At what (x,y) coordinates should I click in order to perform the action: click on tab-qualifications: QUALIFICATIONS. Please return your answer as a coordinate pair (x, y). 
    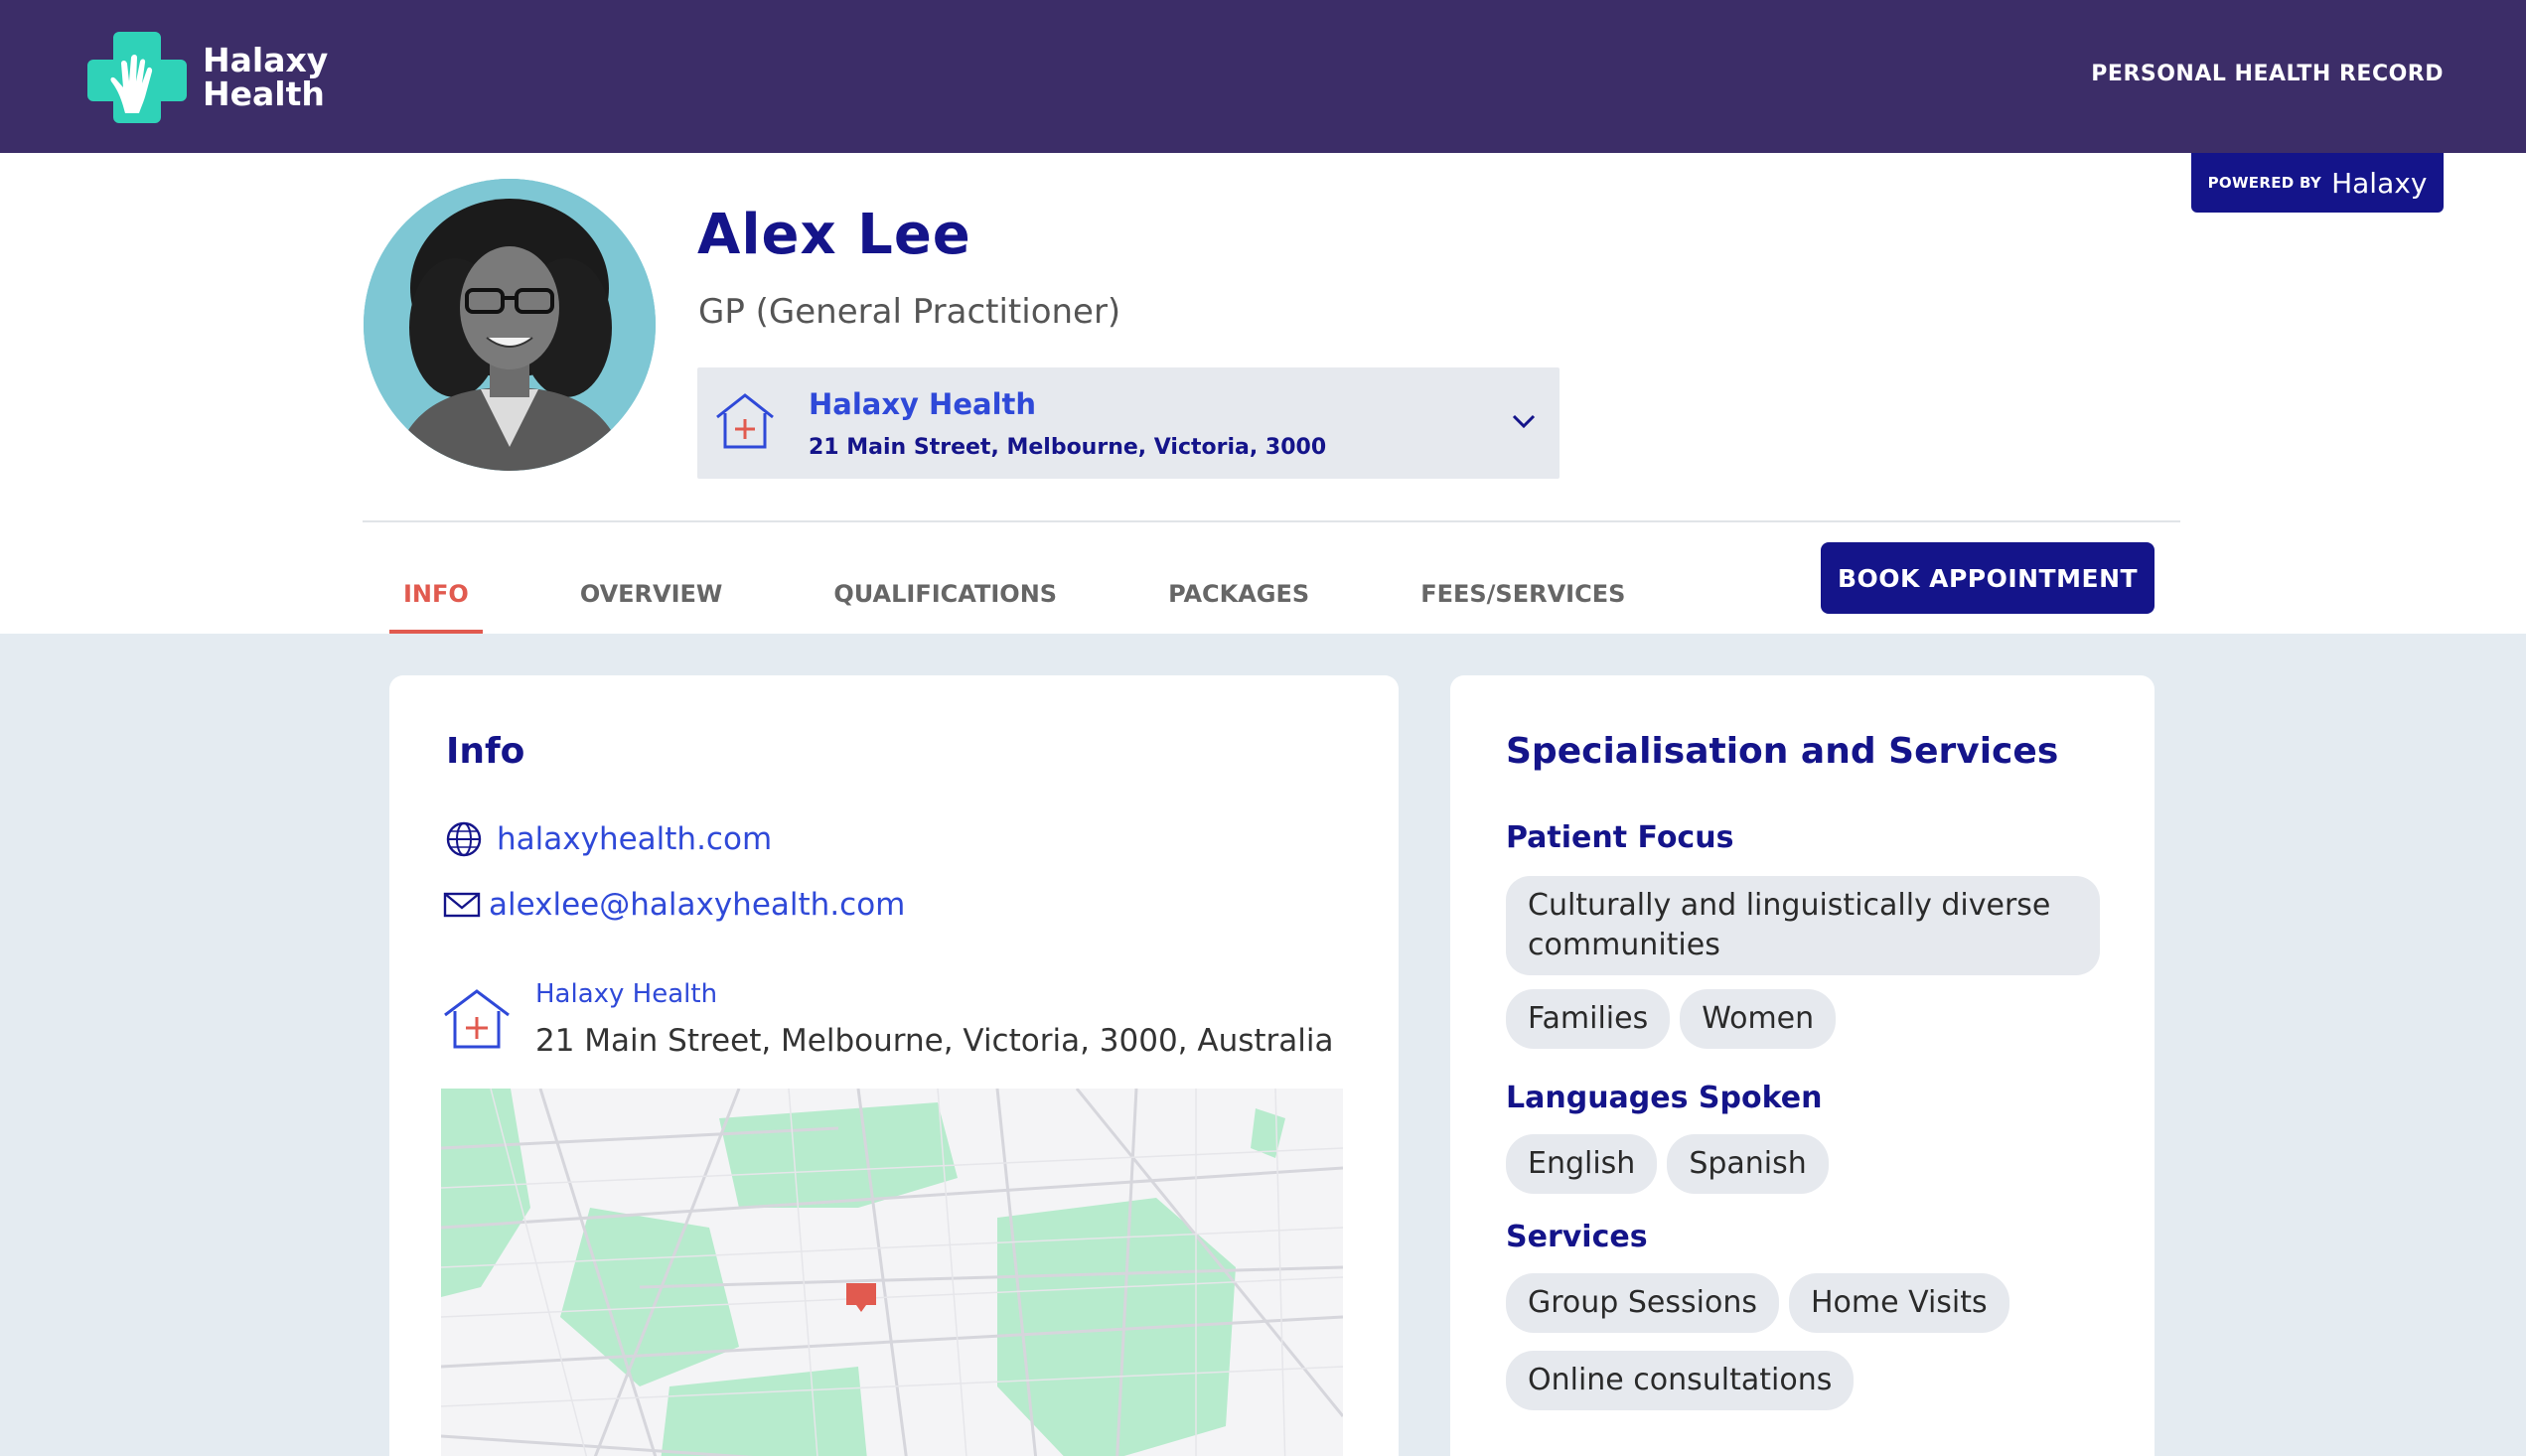
    Looking at the image, I should click on (945, 598).